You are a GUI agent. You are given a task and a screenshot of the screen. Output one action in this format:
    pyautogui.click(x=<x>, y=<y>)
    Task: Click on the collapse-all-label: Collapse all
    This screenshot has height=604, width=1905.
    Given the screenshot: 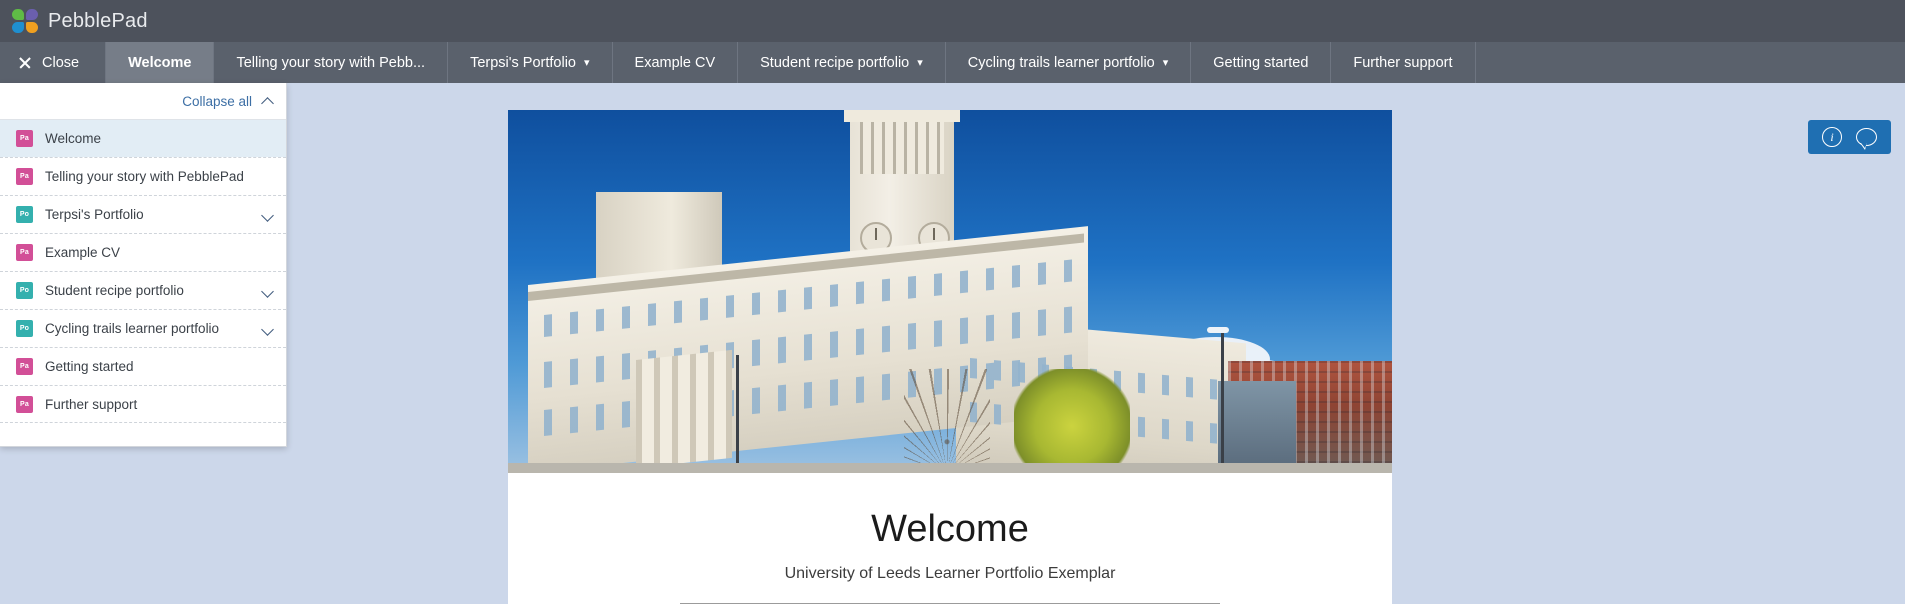 What is the action you would take?
    pyautogui.click(x=217, y=101)
    